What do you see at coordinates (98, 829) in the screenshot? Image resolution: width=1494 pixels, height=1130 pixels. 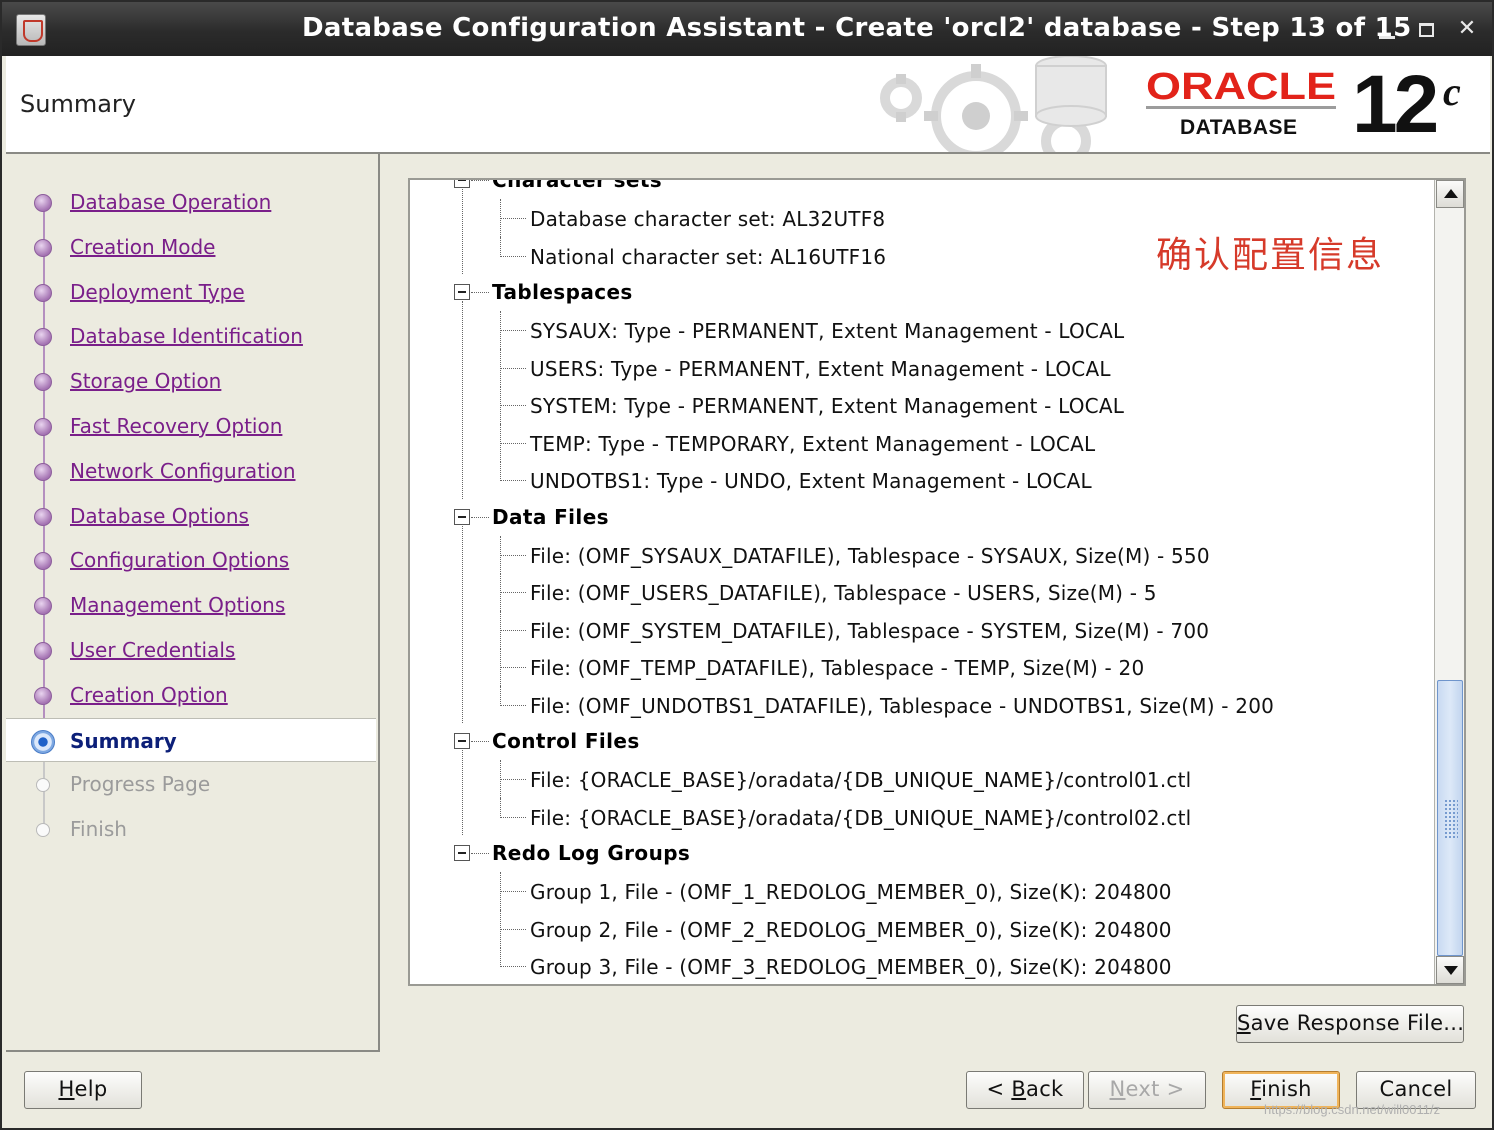 I see `nav-item-label: Finish` at bounding box center [98, 829].